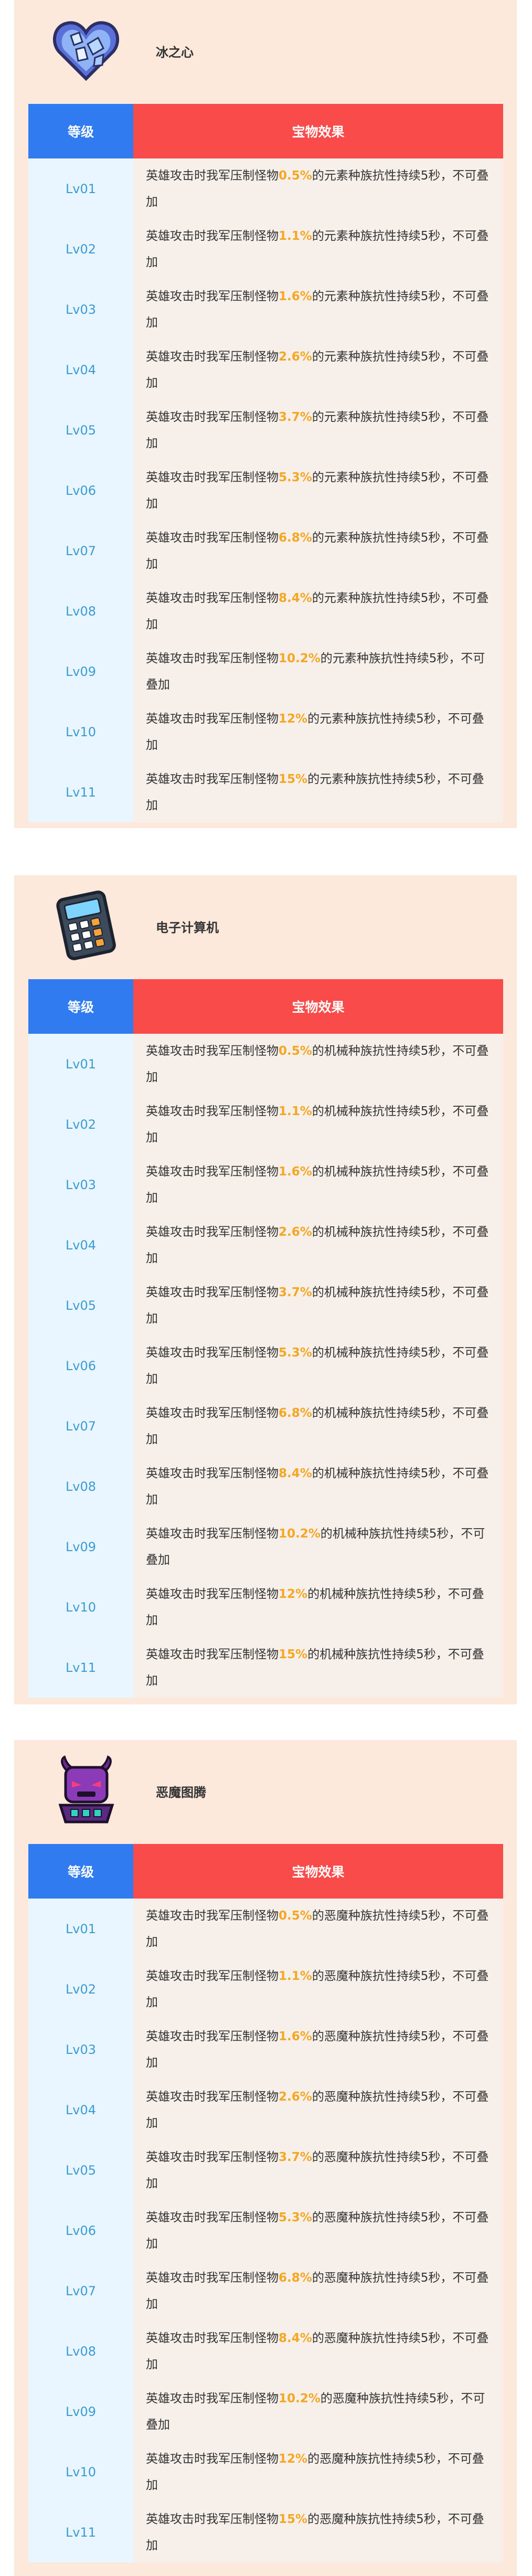 The height and width of the screenshot is (2576, 532). I want to click on effect-cell: 英雄攻击时我军压制怪物5.3%的恶魔种族抗性持续5秒，不可叠加, so click(318, 2230).